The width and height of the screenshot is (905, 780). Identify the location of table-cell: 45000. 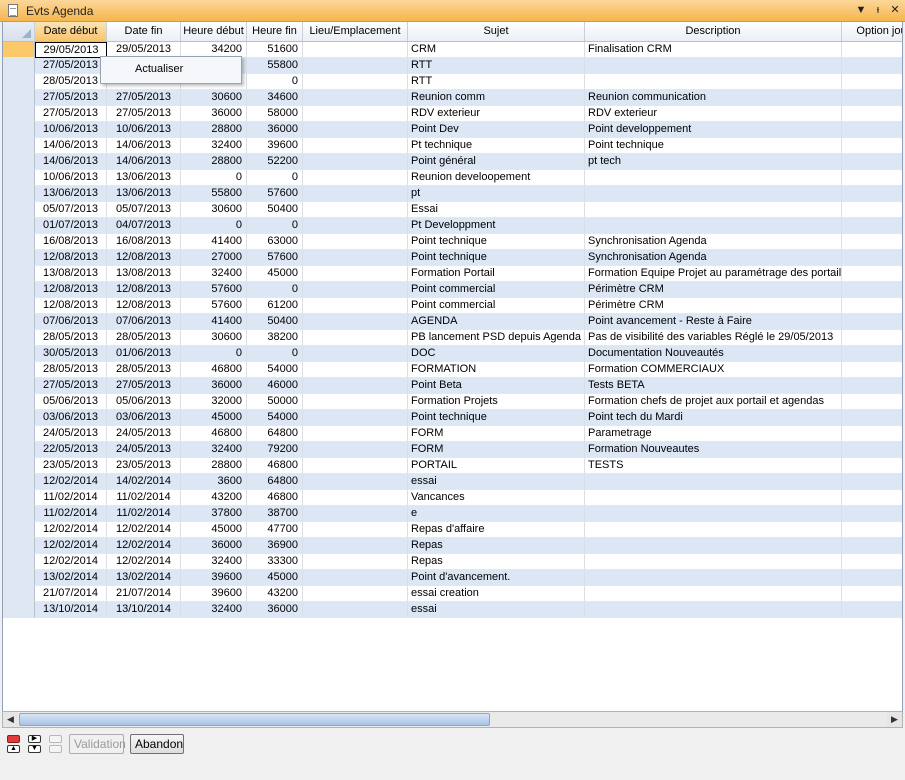
(275, 578).